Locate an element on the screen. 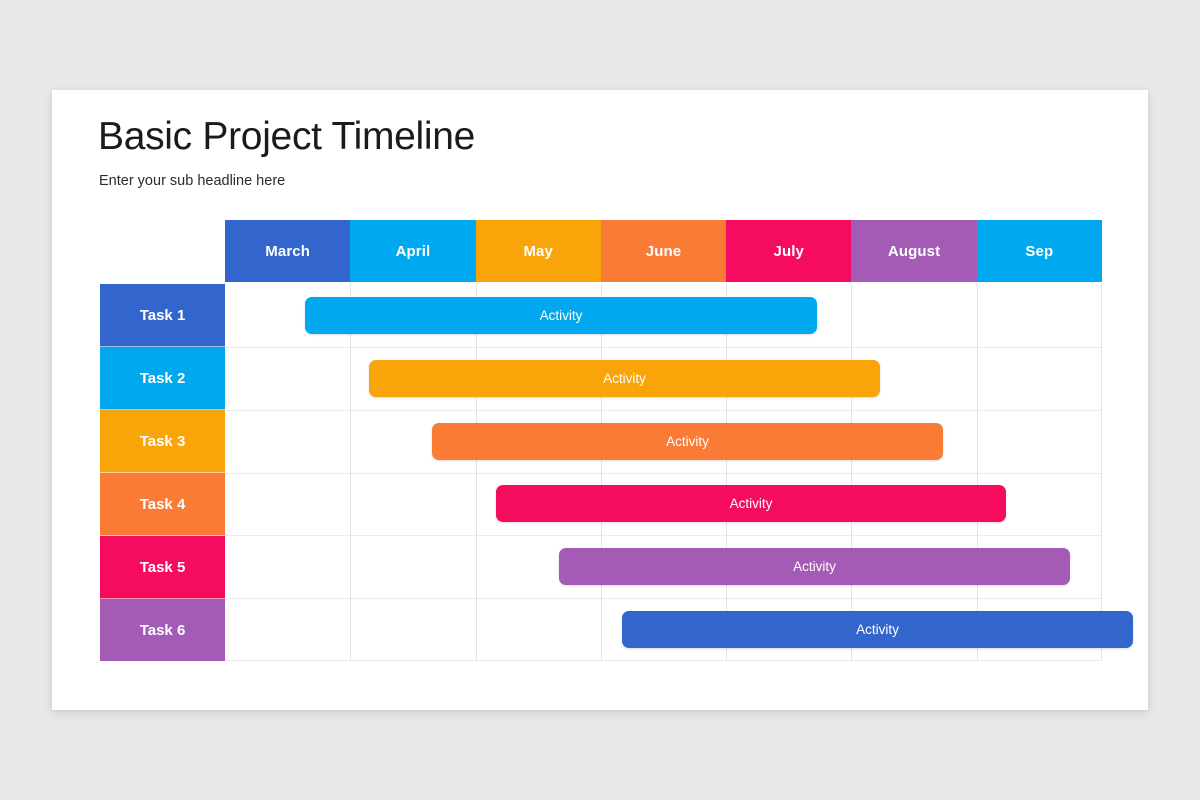 The image size is (1200, 800). task-label: Task 6 is located at coordinates (162, 630).